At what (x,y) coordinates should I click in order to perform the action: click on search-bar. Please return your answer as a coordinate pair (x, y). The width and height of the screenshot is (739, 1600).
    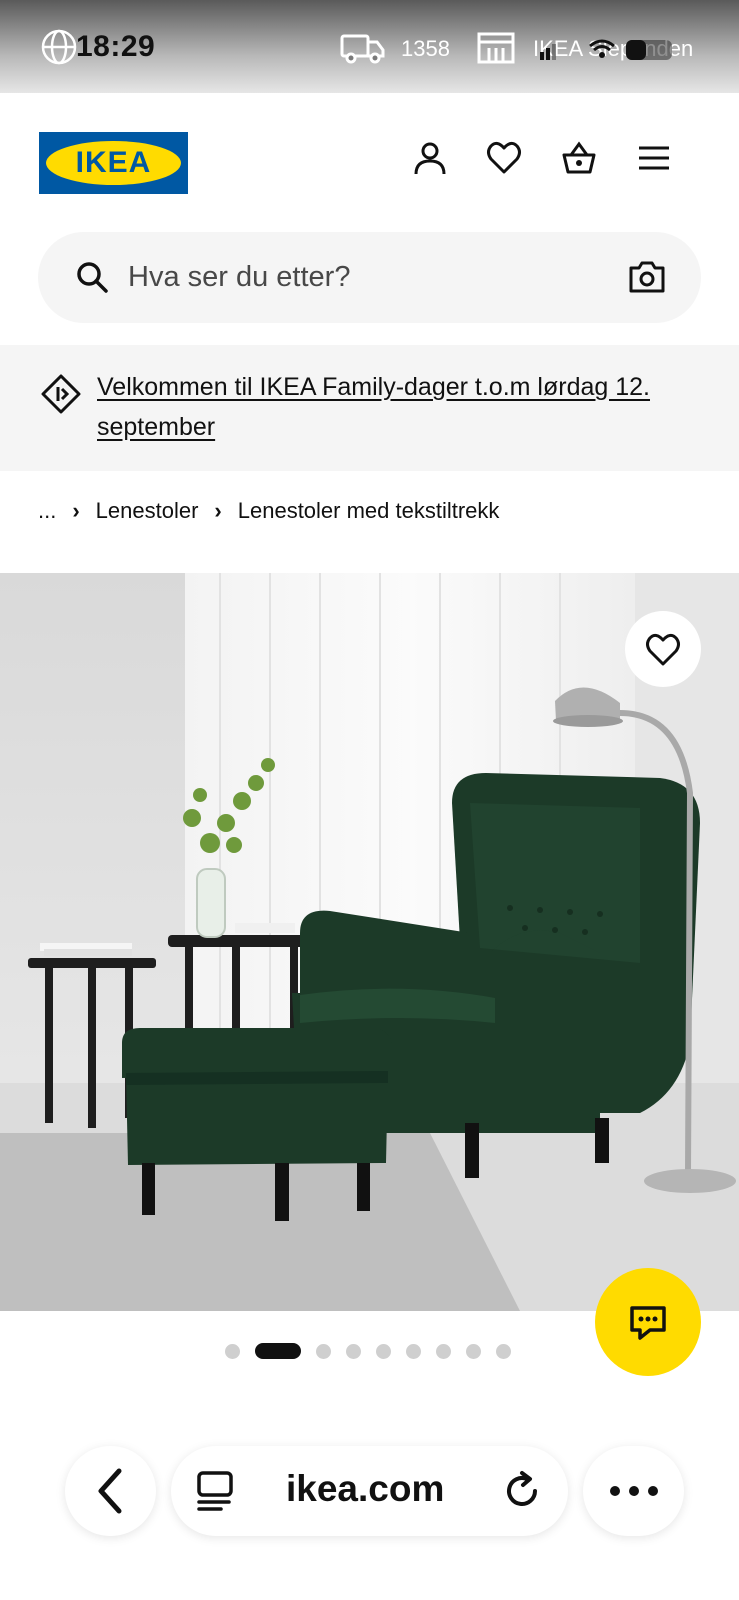
    Looking at the image, I should click on (369, 277).